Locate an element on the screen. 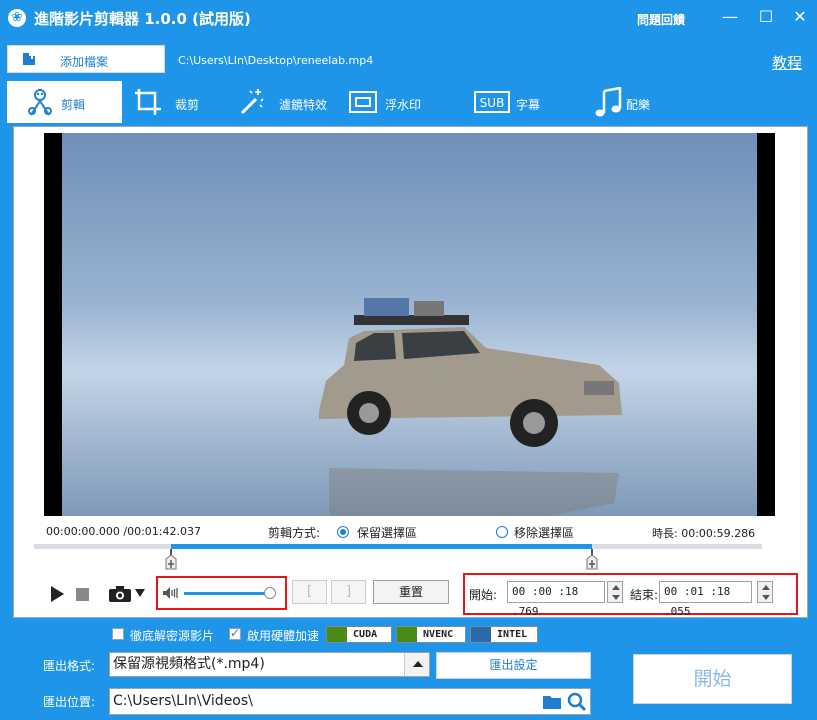 This screenshot has height=720, width=817. app-title: 進階影片剪輯器 1.0.0 (試用版) is located at coordinates (142, 19).